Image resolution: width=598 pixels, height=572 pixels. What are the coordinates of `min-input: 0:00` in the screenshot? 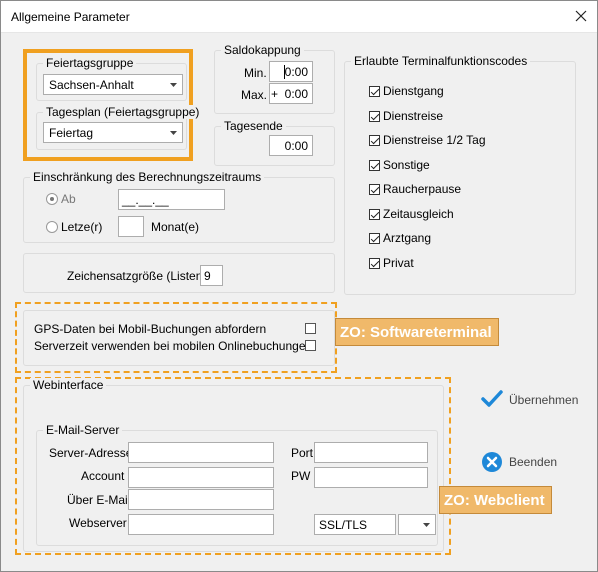 It's located at (291, 71).